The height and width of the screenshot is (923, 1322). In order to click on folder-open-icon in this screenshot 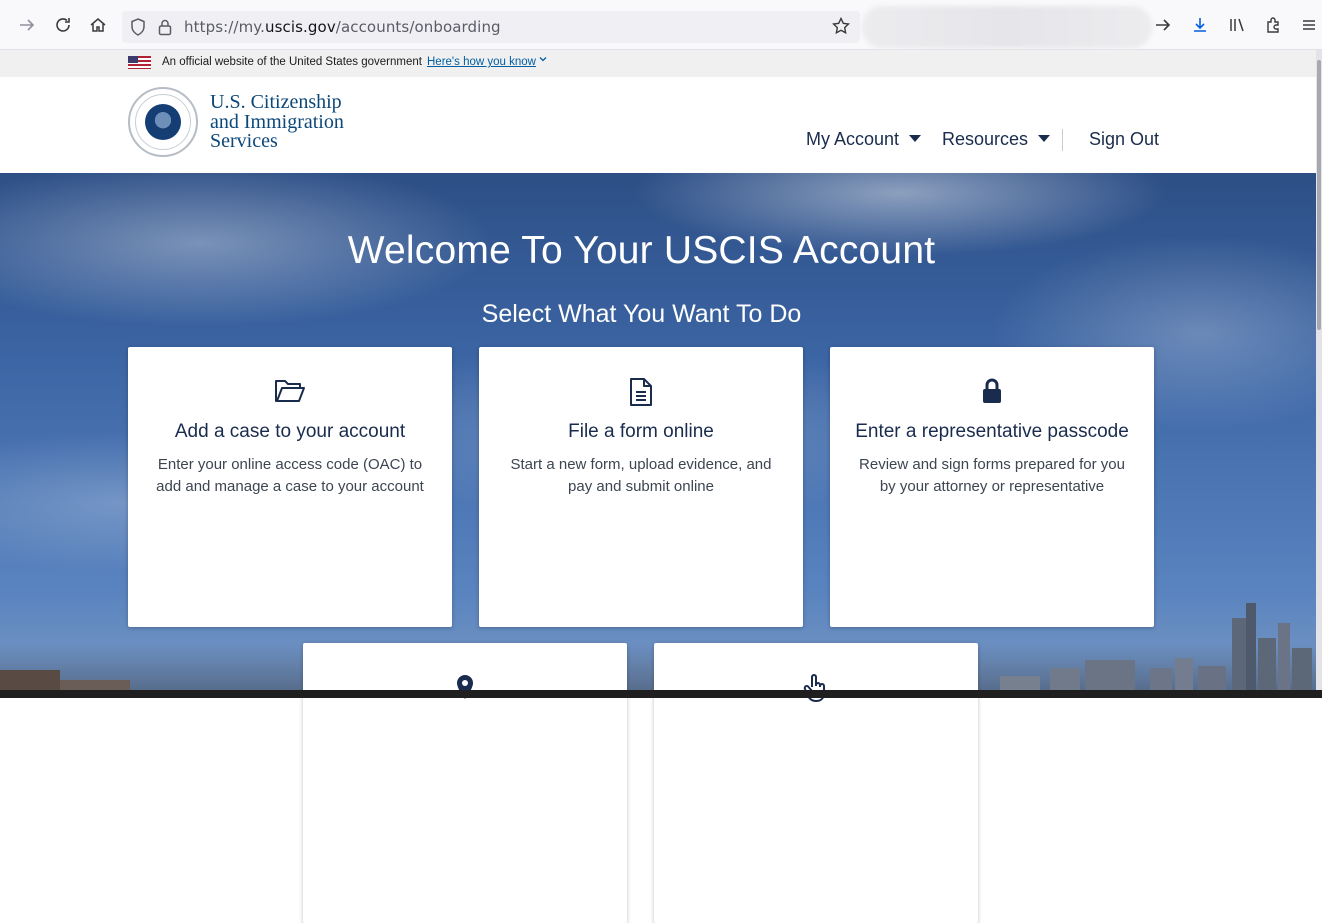, I will do `click(290, 393)`.